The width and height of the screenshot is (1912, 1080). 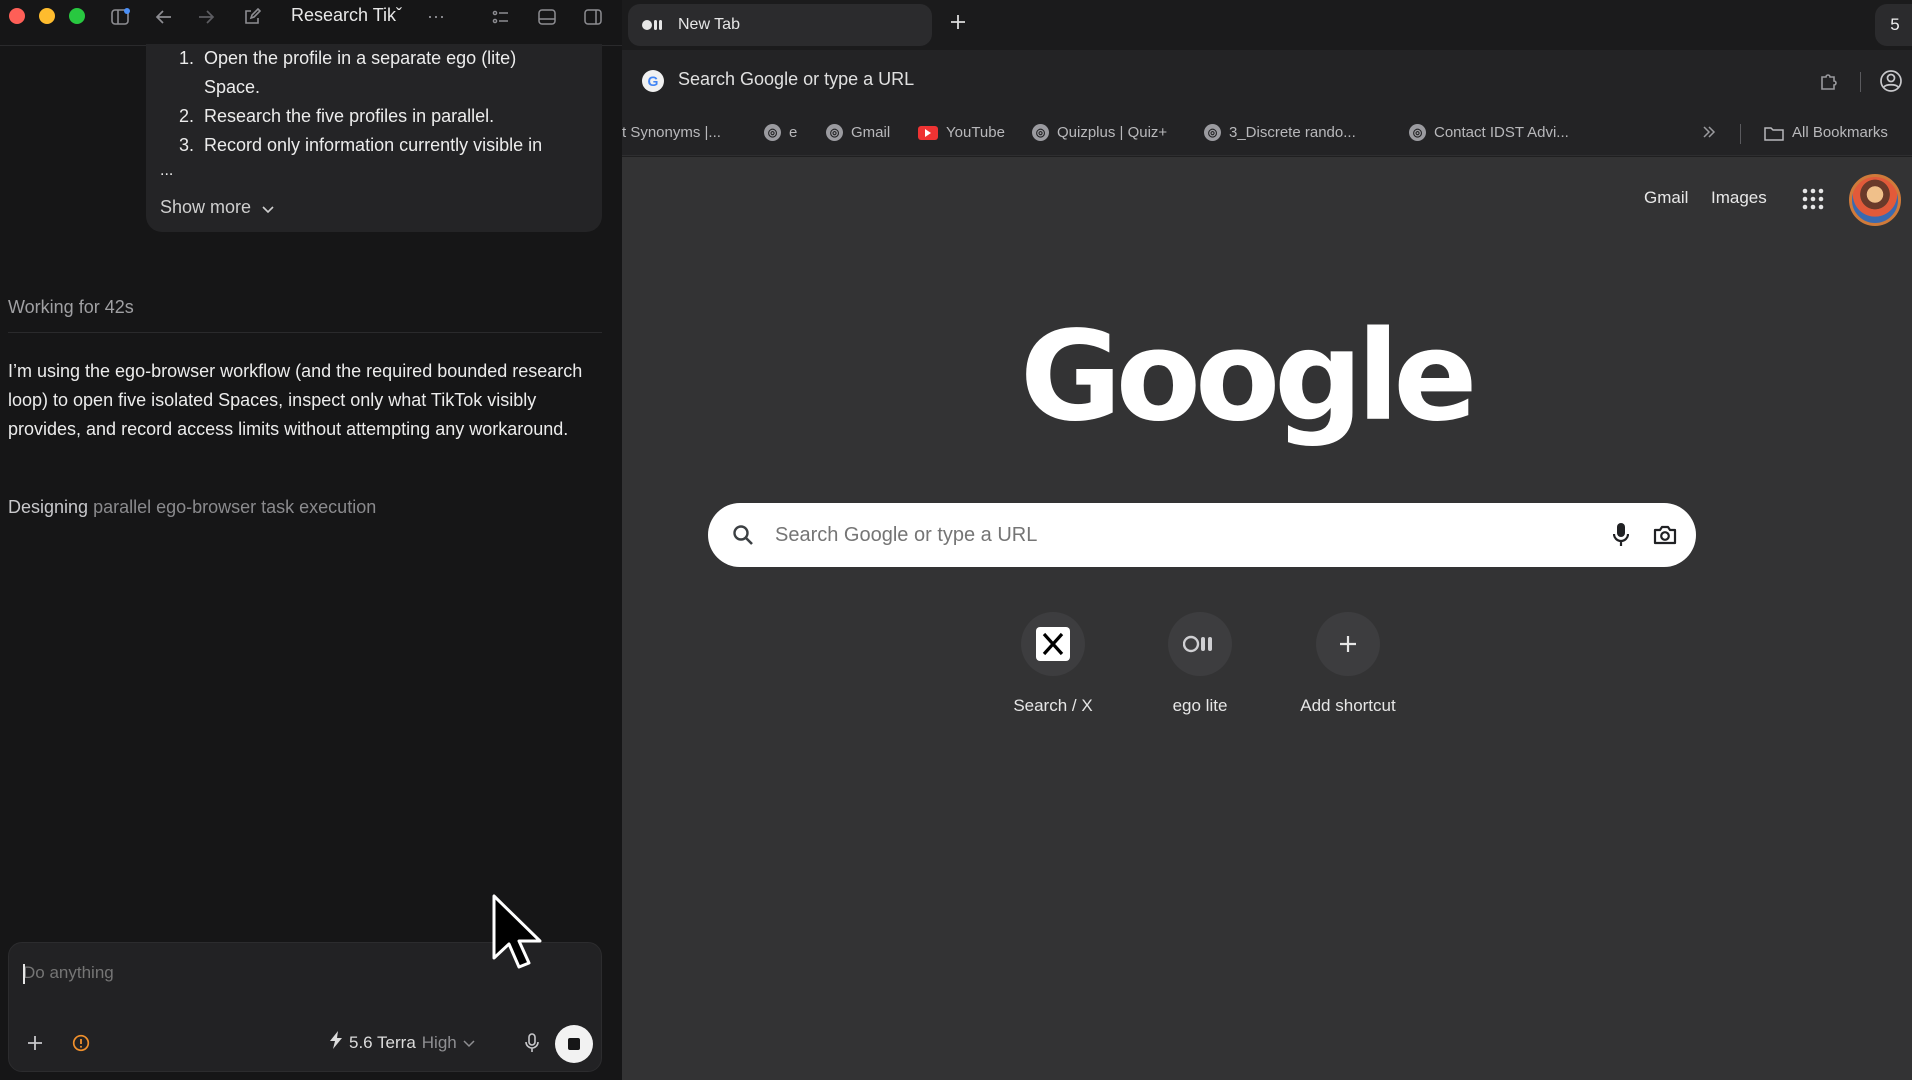 What do you see at coordinates (1348, 644) in the screenshot?
I see `plus-icon` at bounding box center [1348, 644].